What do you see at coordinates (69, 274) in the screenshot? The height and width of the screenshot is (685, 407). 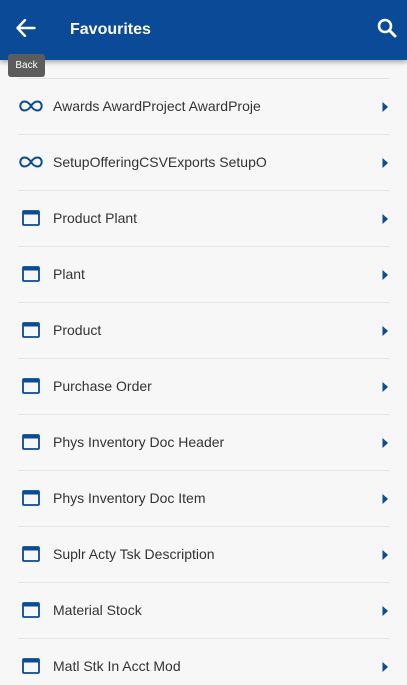 I see `list-item-label: Plant` at bounding box center [69, 274].